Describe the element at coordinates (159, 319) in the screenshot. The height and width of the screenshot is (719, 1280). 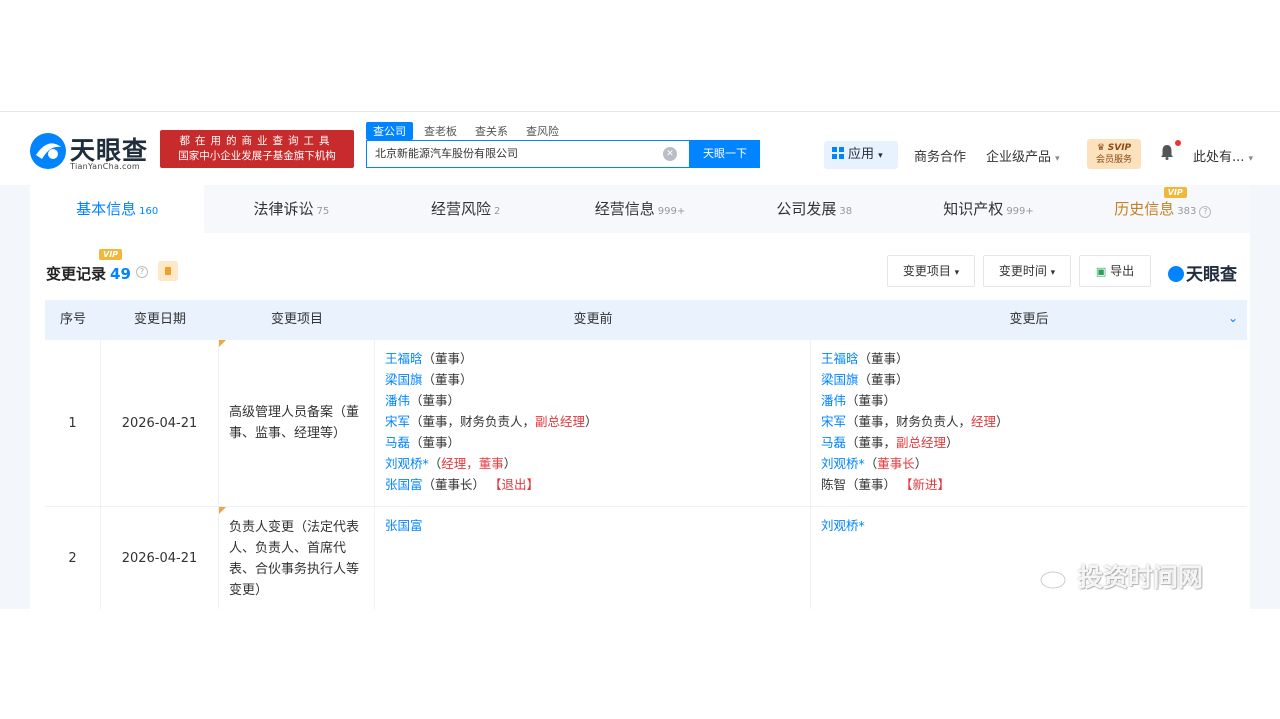
I see `header-date: 变更日期` at that location.